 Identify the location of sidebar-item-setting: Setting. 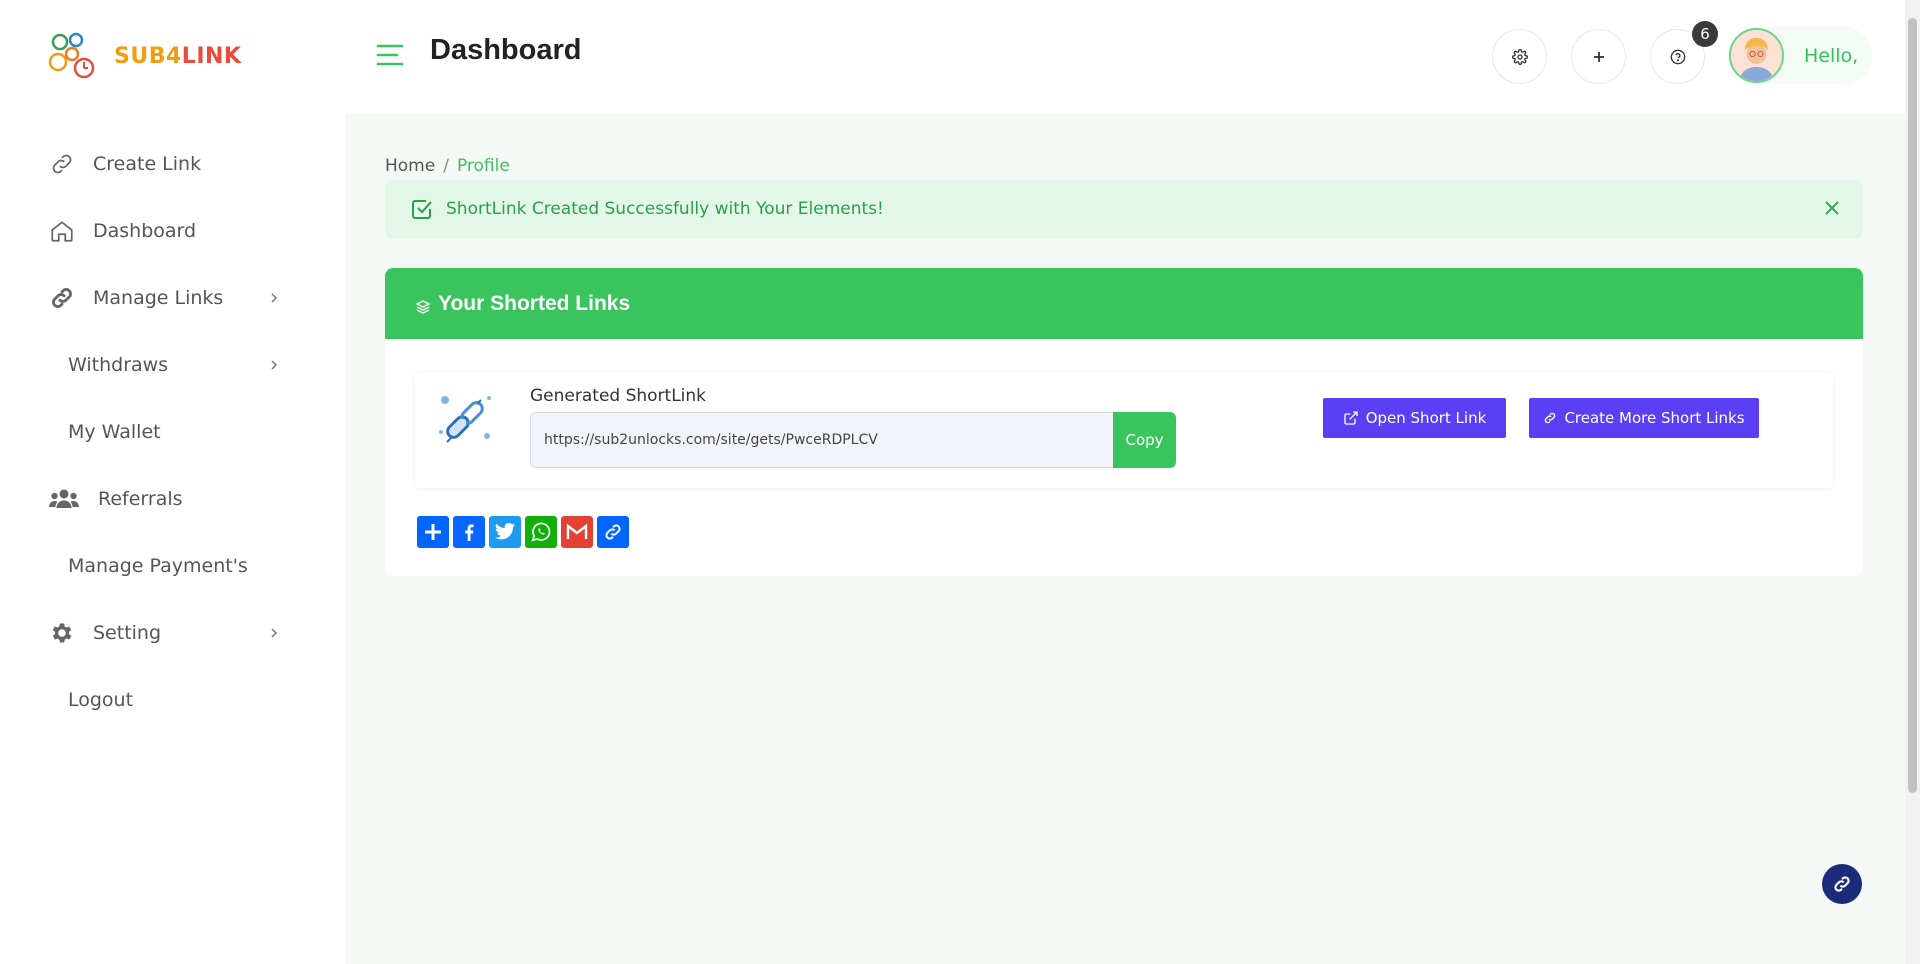
(172, 632).